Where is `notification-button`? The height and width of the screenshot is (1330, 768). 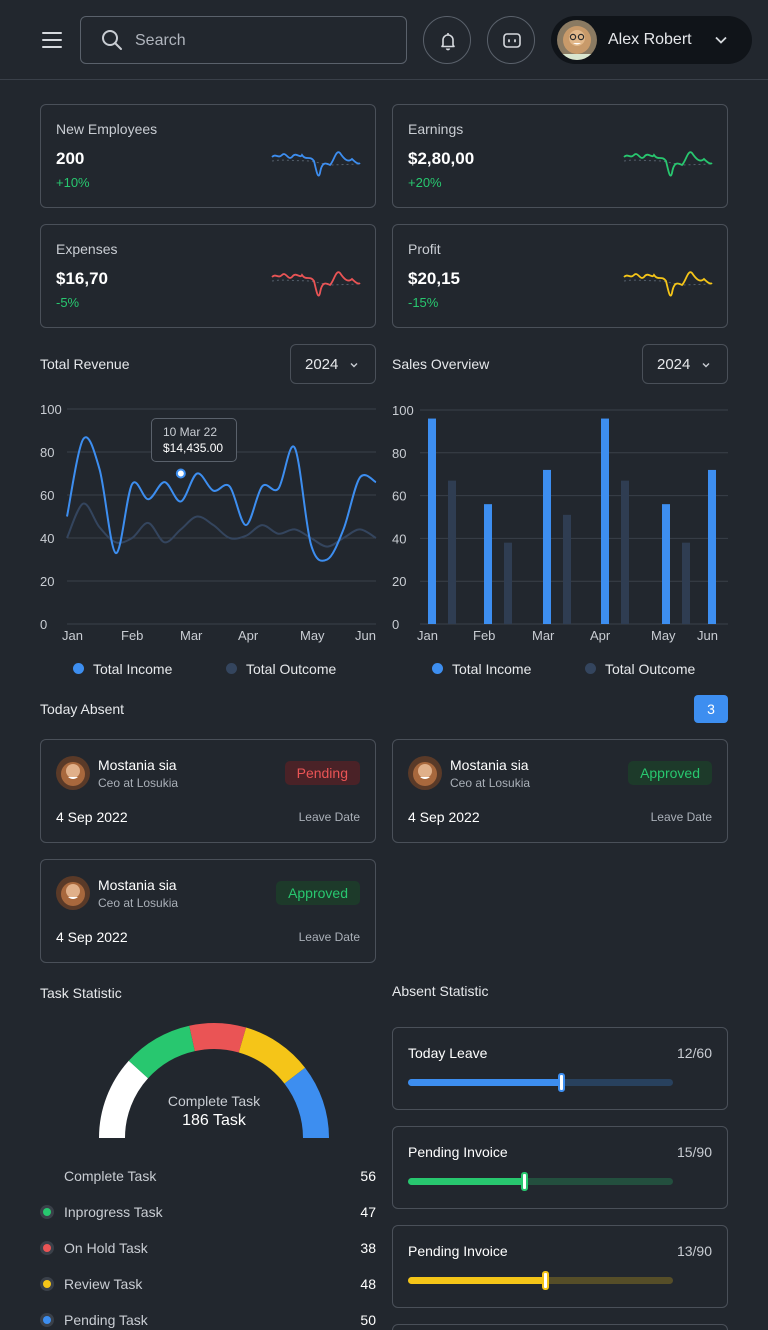 notification-button is located at coordinates (447, 40).